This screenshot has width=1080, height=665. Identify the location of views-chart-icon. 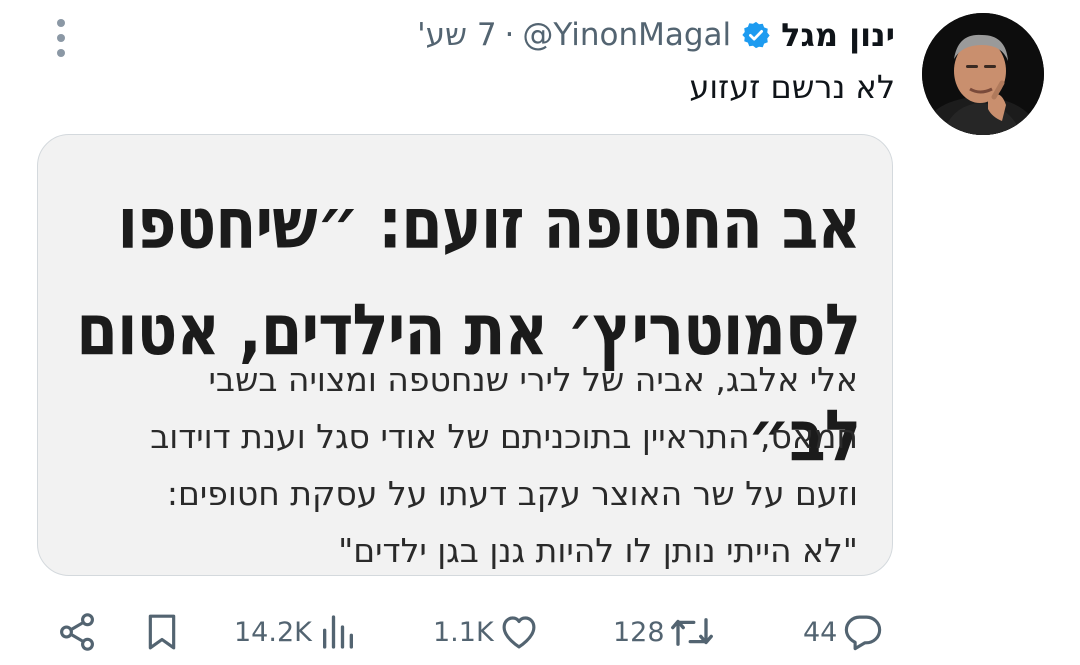
(337, 632).